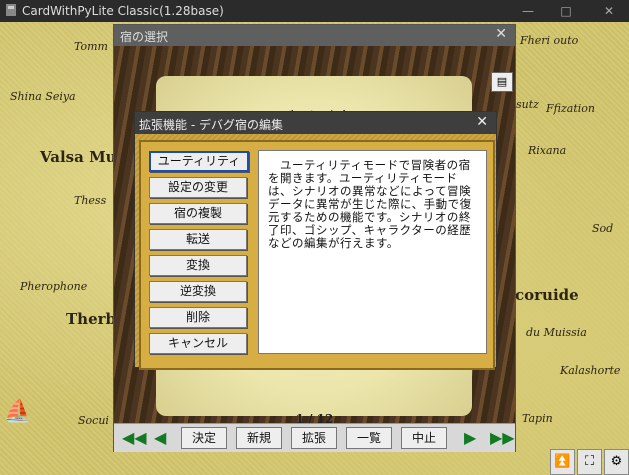 This screenshot has height=475, width=629. I want to click on extension-dialog-title: 拡張機能 - デバグ宿の編集, so click(211, 125).